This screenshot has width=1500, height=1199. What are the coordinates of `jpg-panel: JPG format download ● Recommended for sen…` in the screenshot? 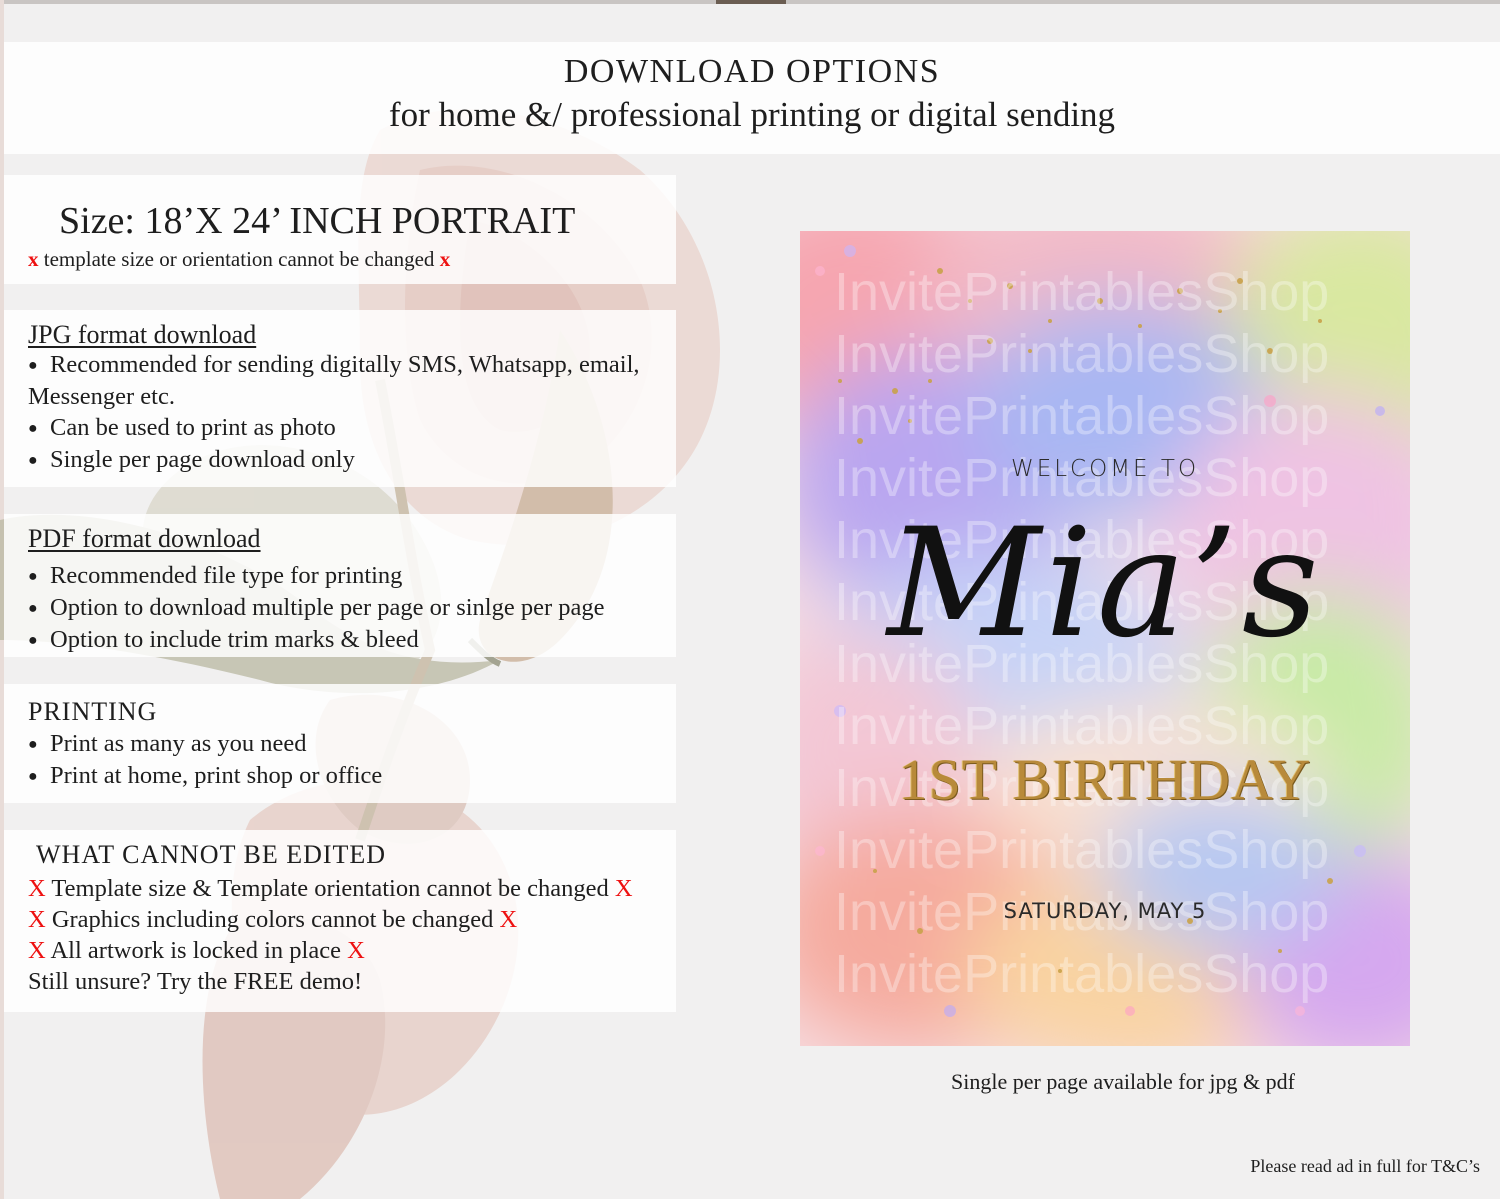 It's located at (340, 398).